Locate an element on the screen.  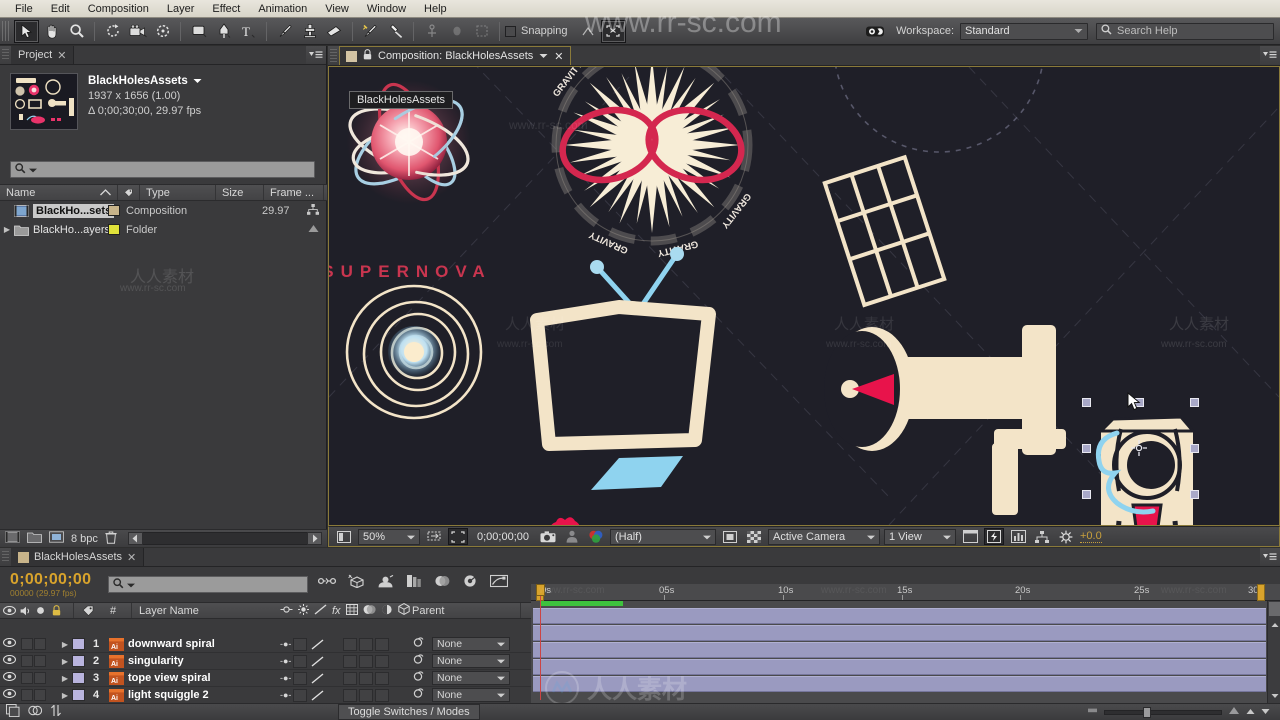
camera-select: Active Camera is located at coordinates (824, 536).